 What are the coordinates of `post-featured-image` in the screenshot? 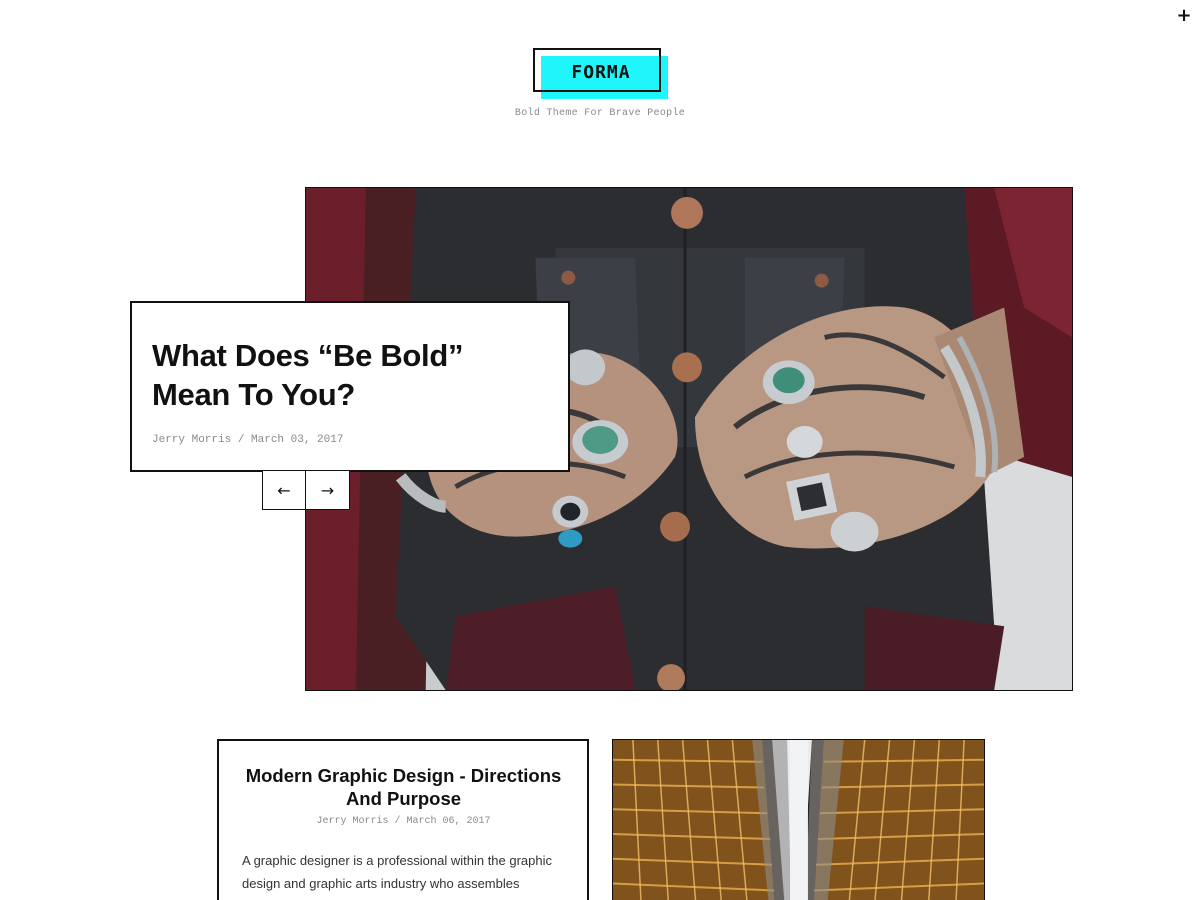 It's located at (798, 819).